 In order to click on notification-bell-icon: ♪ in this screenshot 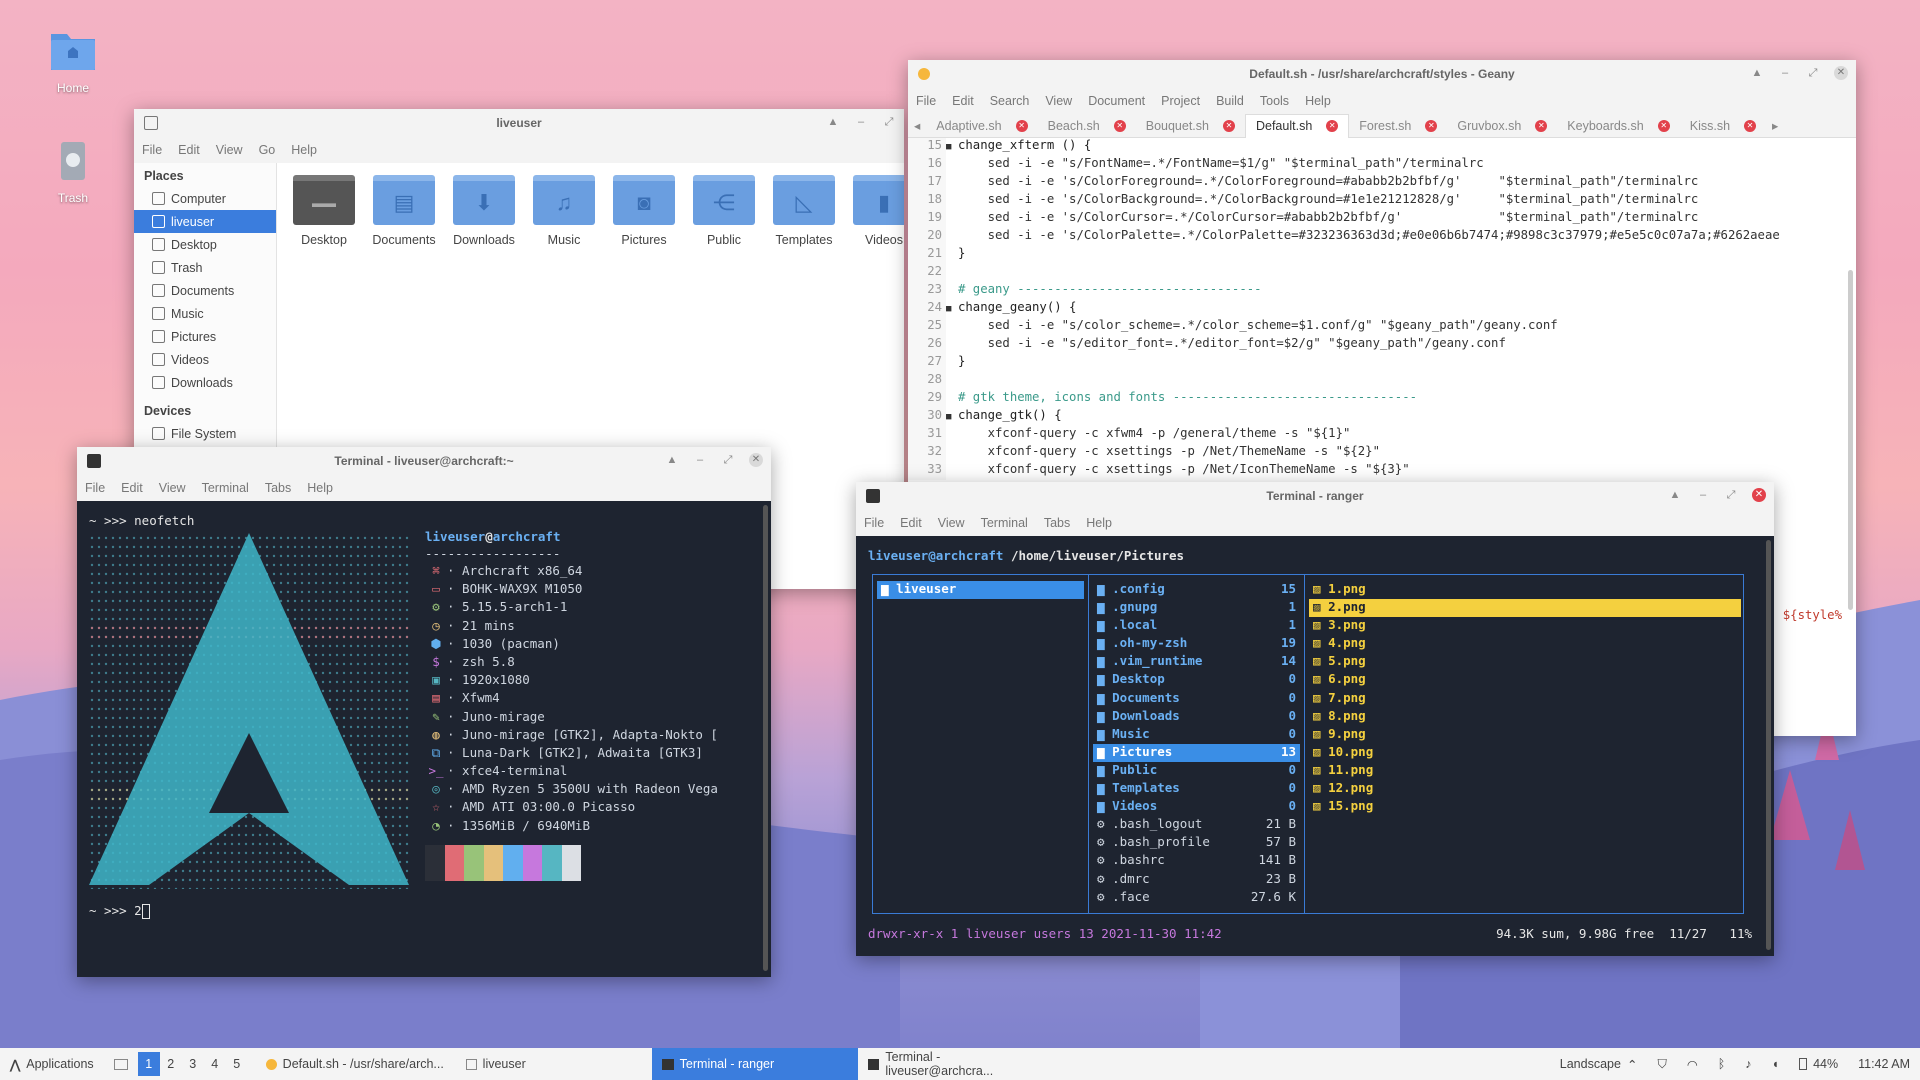, I will do `click(1748, 1064)`.